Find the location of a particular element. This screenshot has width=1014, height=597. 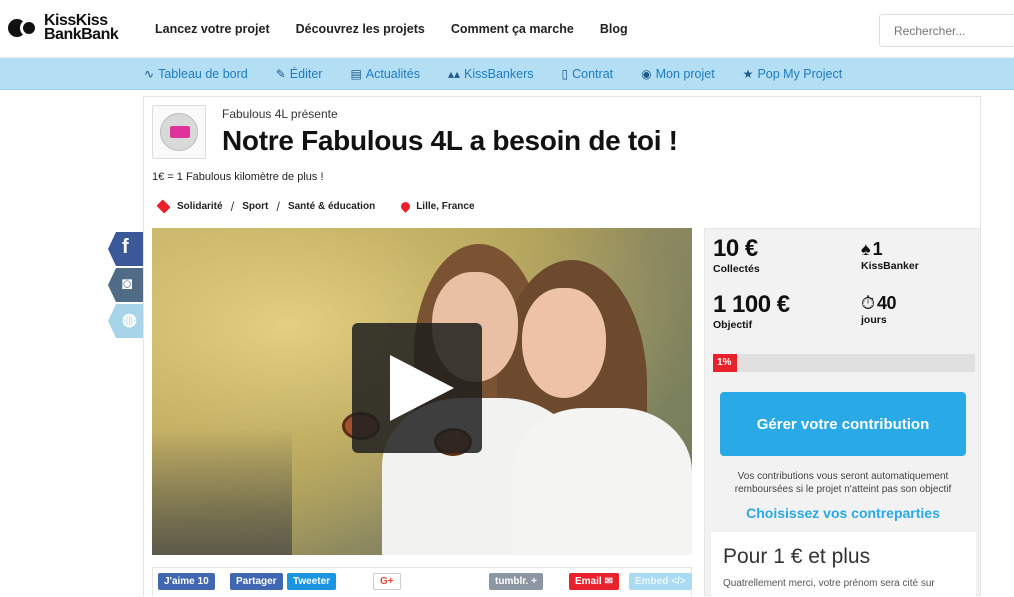

stat-days: ⏱ 40 jours is located at coordinates (879, 309).